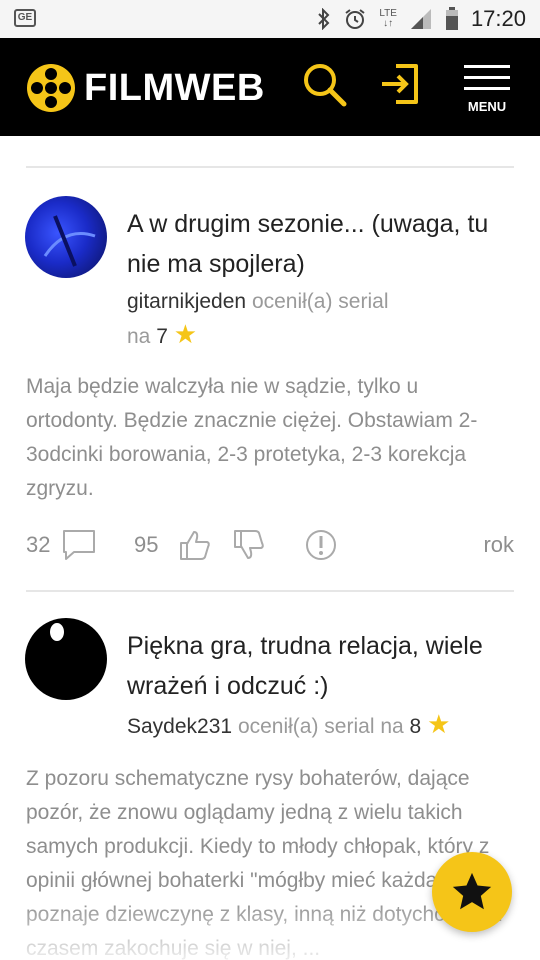 The image size is (540, 960). What do you see at coordinates (25, 18) in the screenshot?
I see `notification-icon: GE` at bounding box center [25, 18].